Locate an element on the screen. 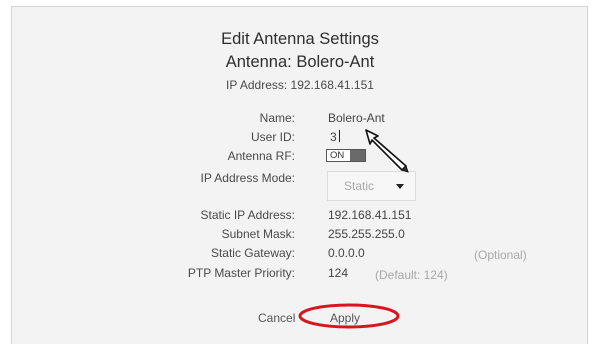 The width and height of the screenshot is (600, 344). ip-address-mode-label: IP Address Mode: is located at coordinates (248, 178).